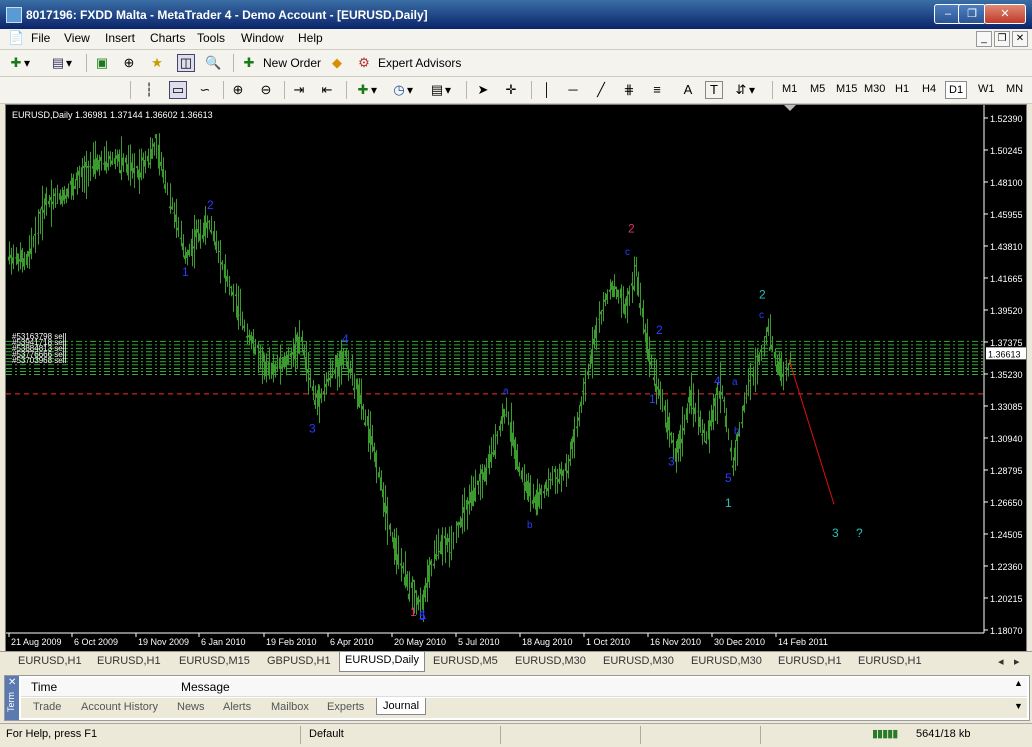 This screenshot has height=747, width=1032. Describe the element at coordinates (366, 90) in the screenshot. I see `indicators-button: ✚ ▾` at that location.